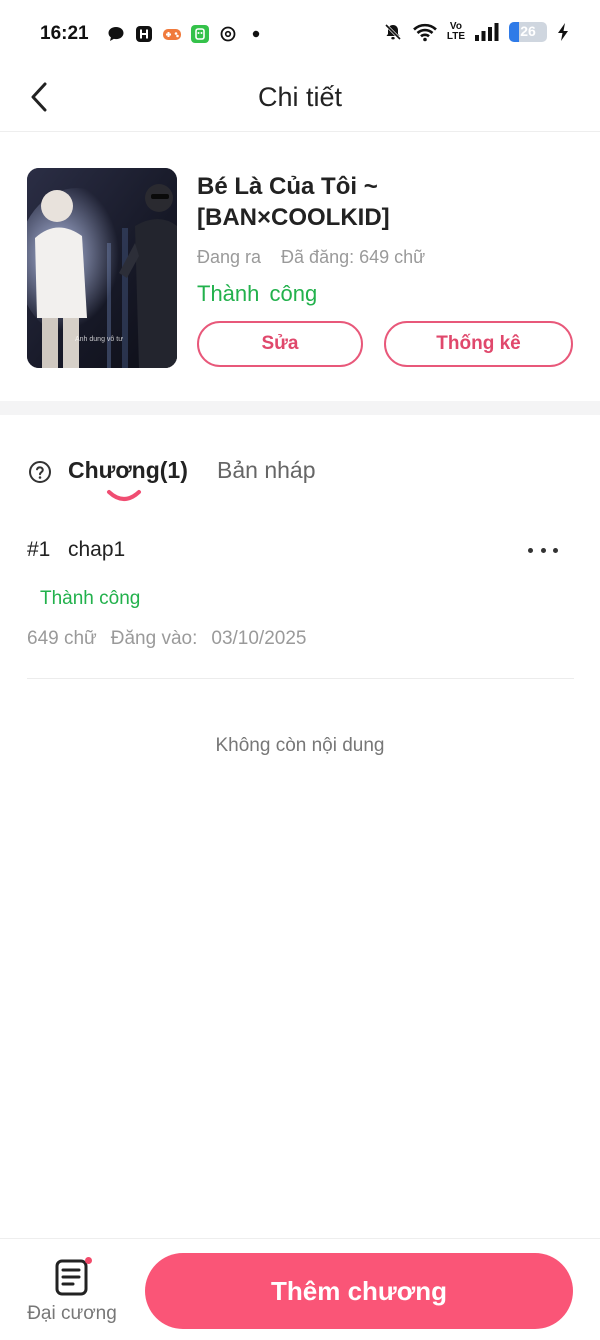  Describe the element at coordinates (88, 1260) in the screenshot. I see `notification-dot` at that location.